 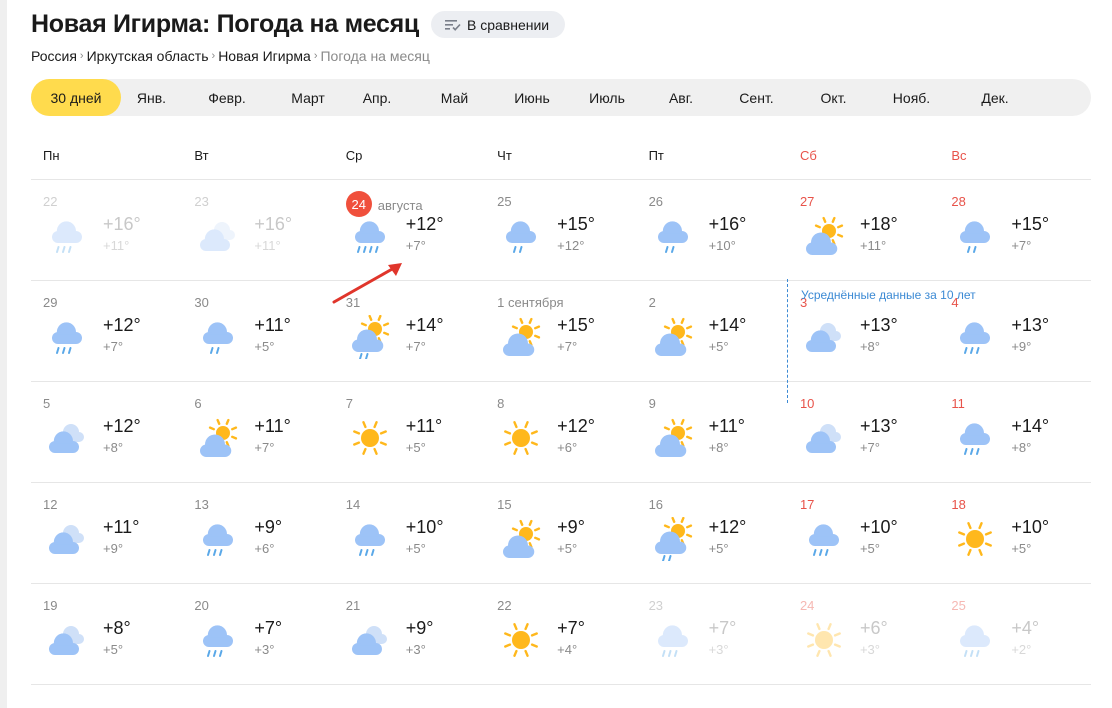 What do you see at coordinates (722, 245) in the screenshot?
I see `temp-night: +10°` at bounding box center [722, 245].